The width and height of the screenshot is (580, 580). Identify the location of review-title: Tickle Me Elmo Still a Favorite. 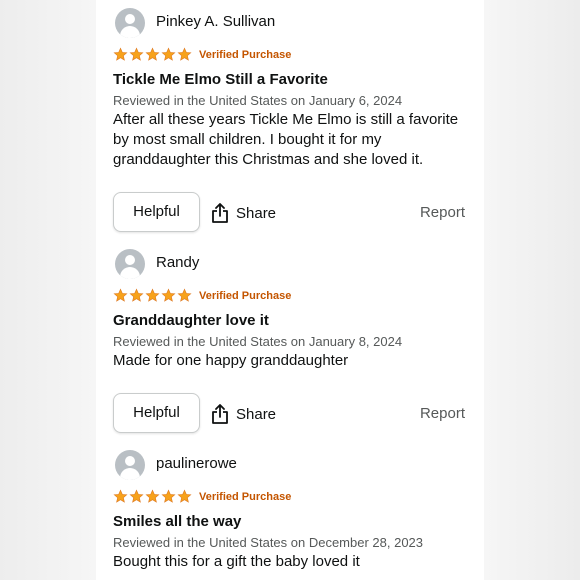
(293, 79).